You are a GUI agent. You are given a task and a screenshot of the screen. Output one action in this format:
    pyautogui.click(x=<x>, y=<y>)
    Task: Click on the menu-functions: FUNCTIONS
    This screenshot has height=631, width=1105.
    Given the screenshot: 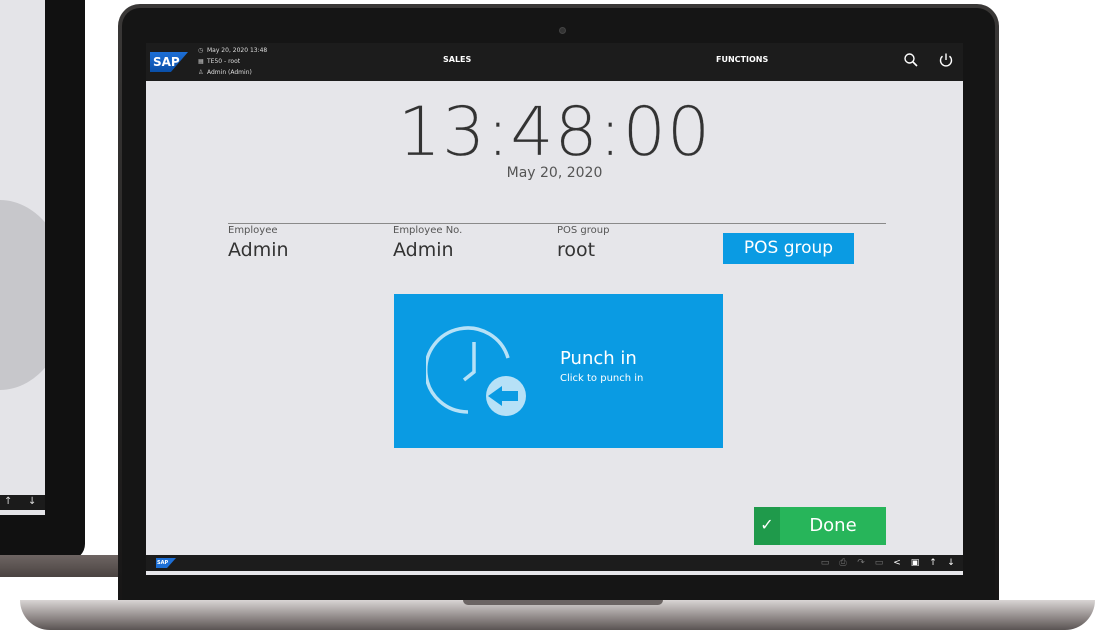 What is the action you would take?
    pyautogui.click(x=742, y=59)
    